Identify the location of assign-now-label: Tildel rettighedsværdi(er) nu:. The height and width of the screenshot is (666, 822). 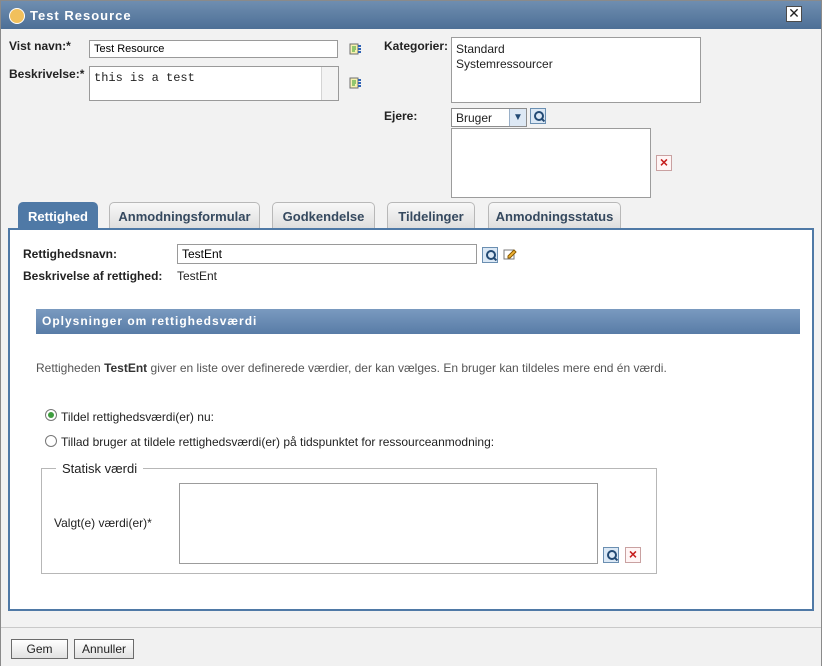
(137, 417).